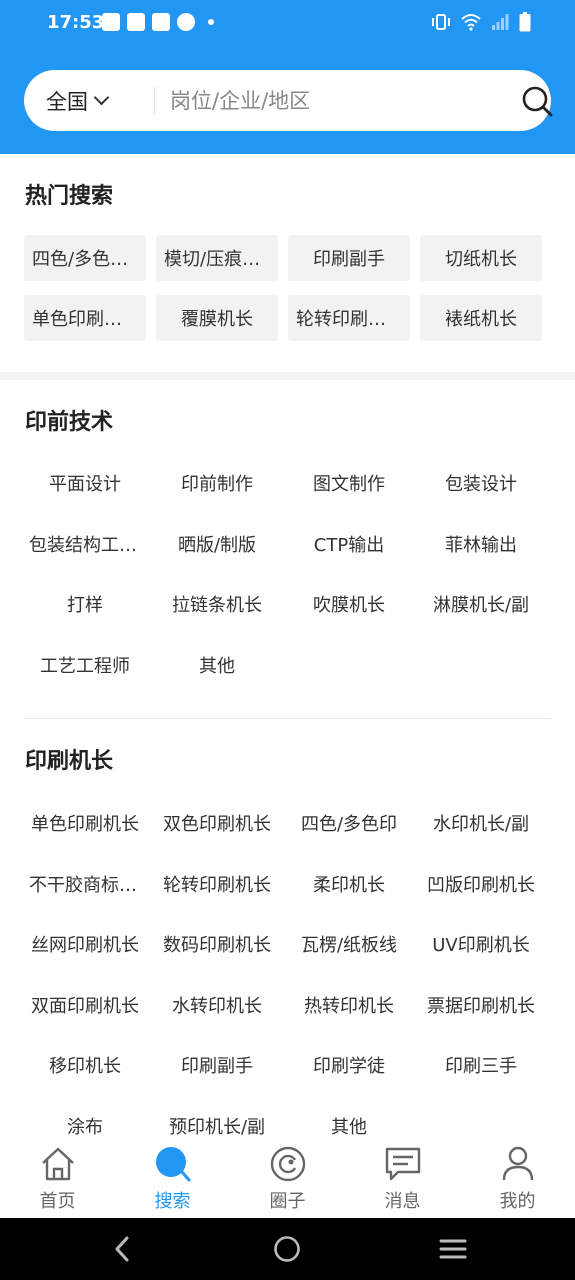 This screenshot has height=1280, width=575. Describe the element at coordinates (287, 376) in the screenshot. I see `section-separator` at that location.